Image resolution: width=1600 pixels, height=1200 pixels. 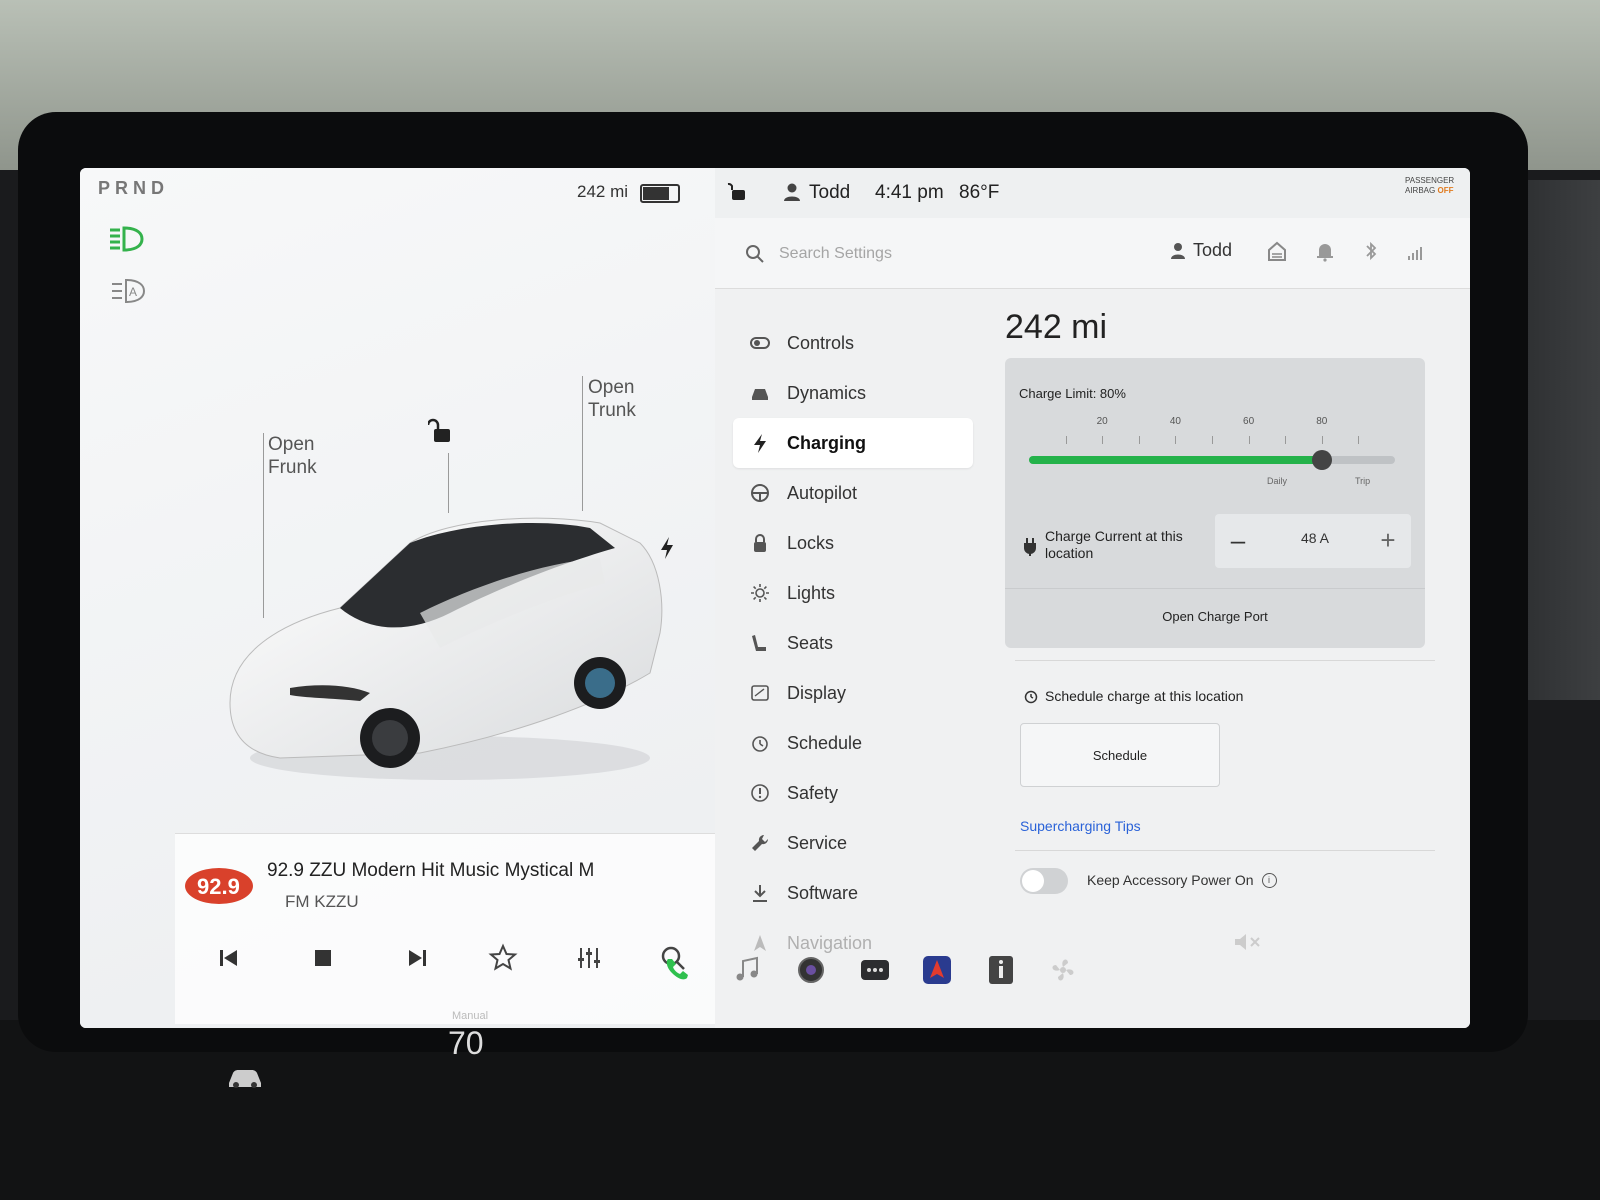 I want to click on charge-limit-label: Charge Limit: 80%, so click(x=1072, y=393).